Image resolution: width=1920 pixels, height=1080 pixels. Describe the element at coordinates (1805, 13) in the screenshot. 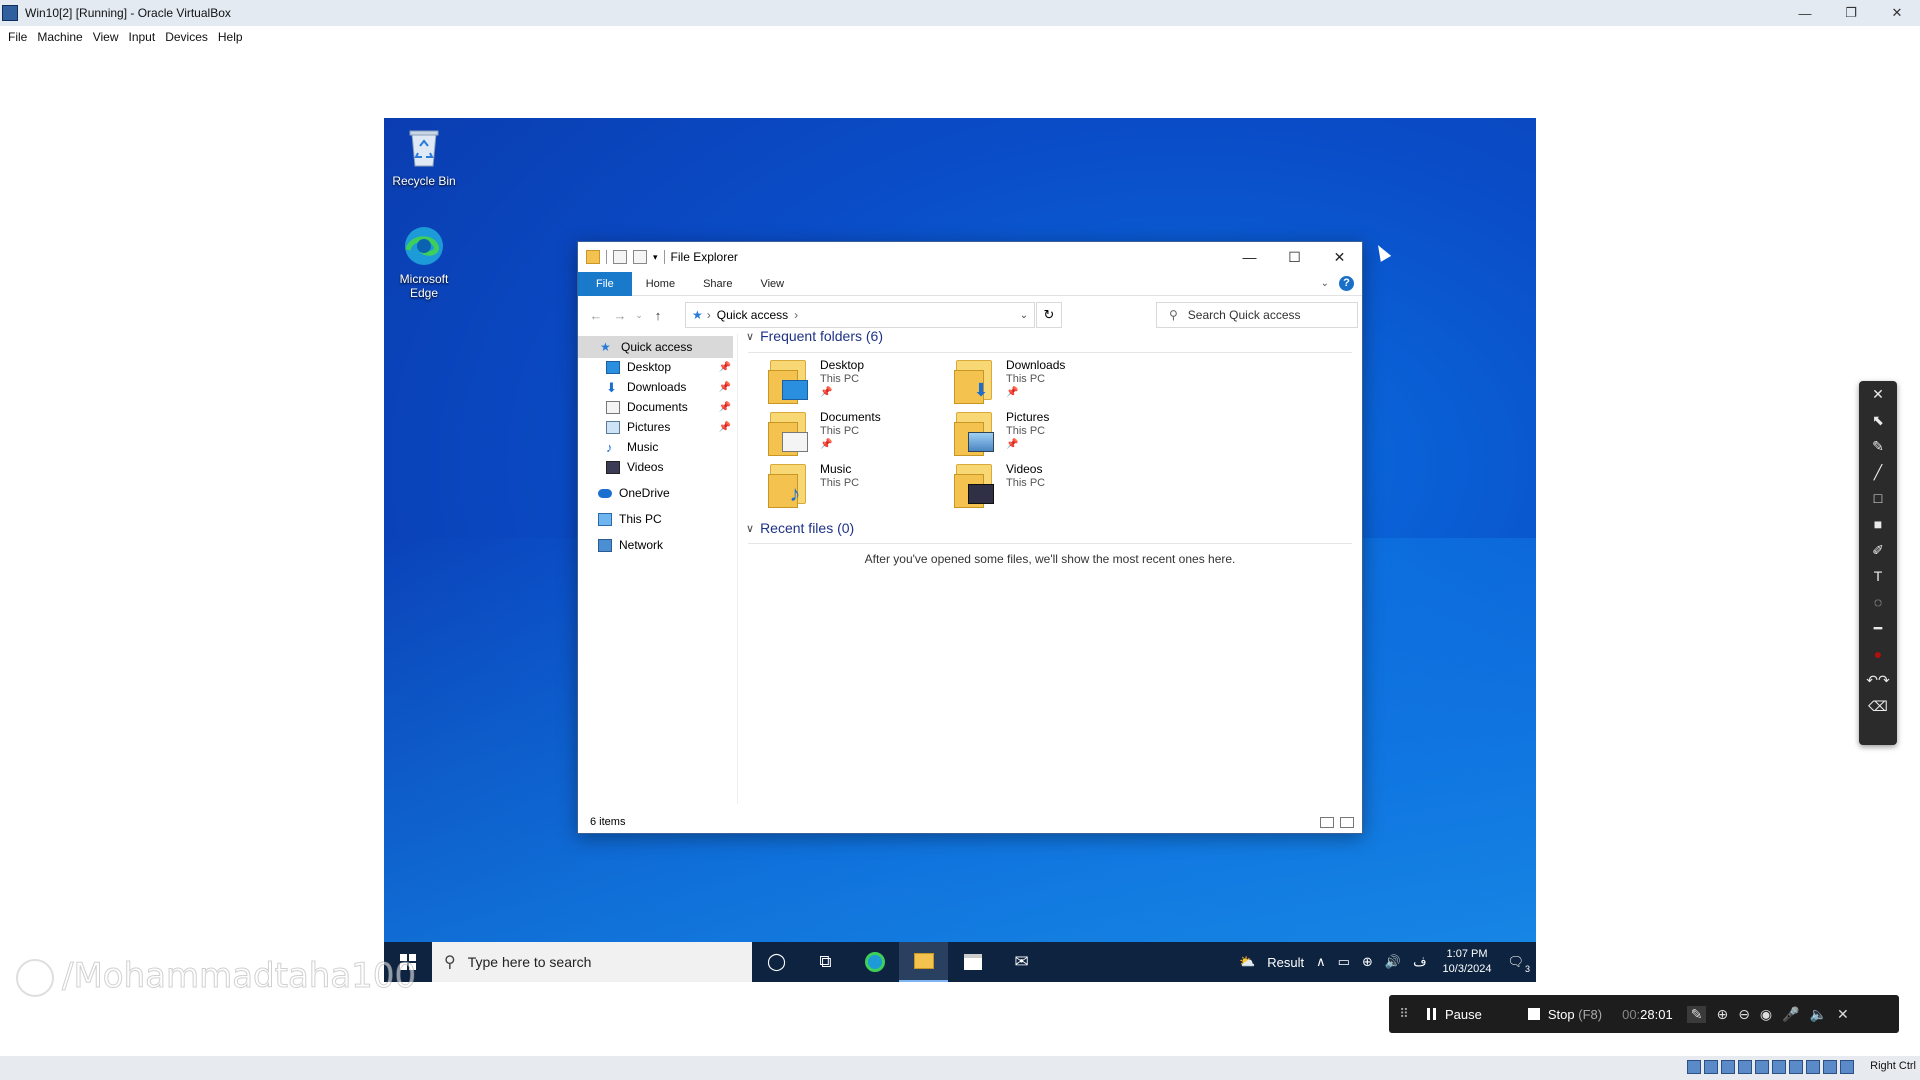

I see `host-minimize-button: —` at that location.